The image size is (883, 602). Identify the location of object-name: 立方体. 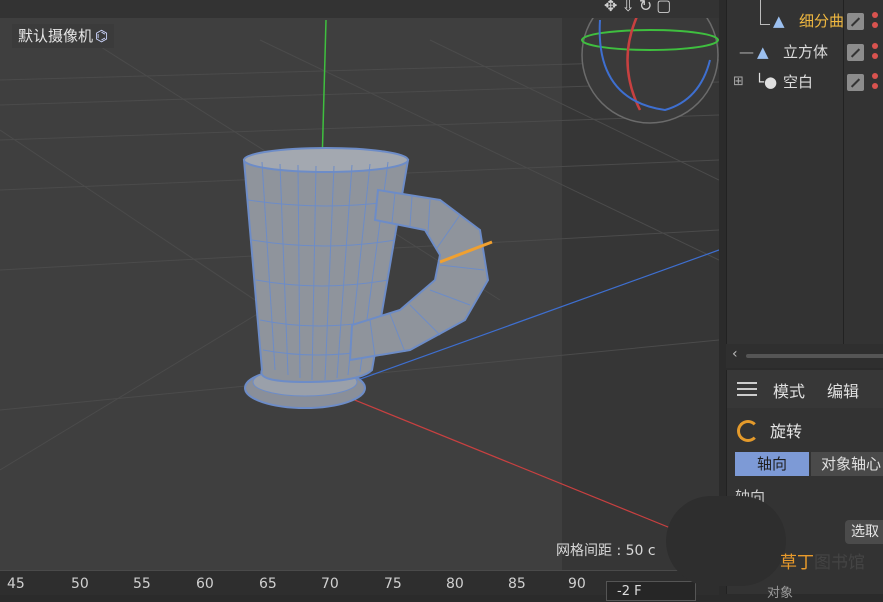
(805, 52).